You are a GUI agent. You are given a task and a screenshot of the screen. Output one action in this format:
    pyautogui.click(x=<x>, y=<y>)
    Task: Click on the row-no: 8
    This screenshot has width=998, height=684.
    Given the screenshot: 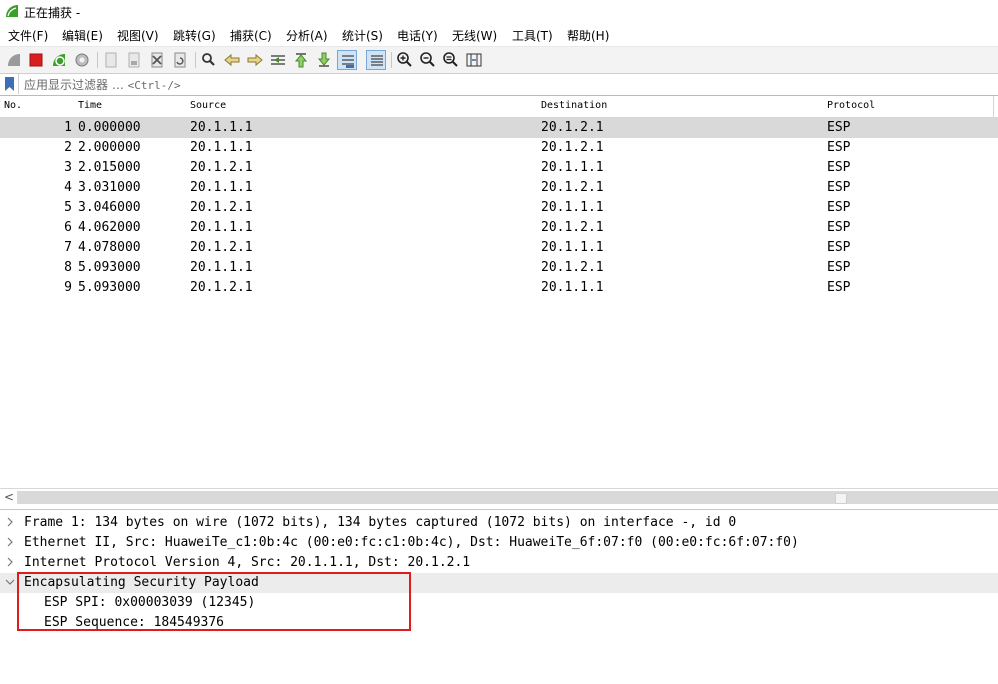 What is the action you would take?
    pyautogui.click(x=68, y=267)
    